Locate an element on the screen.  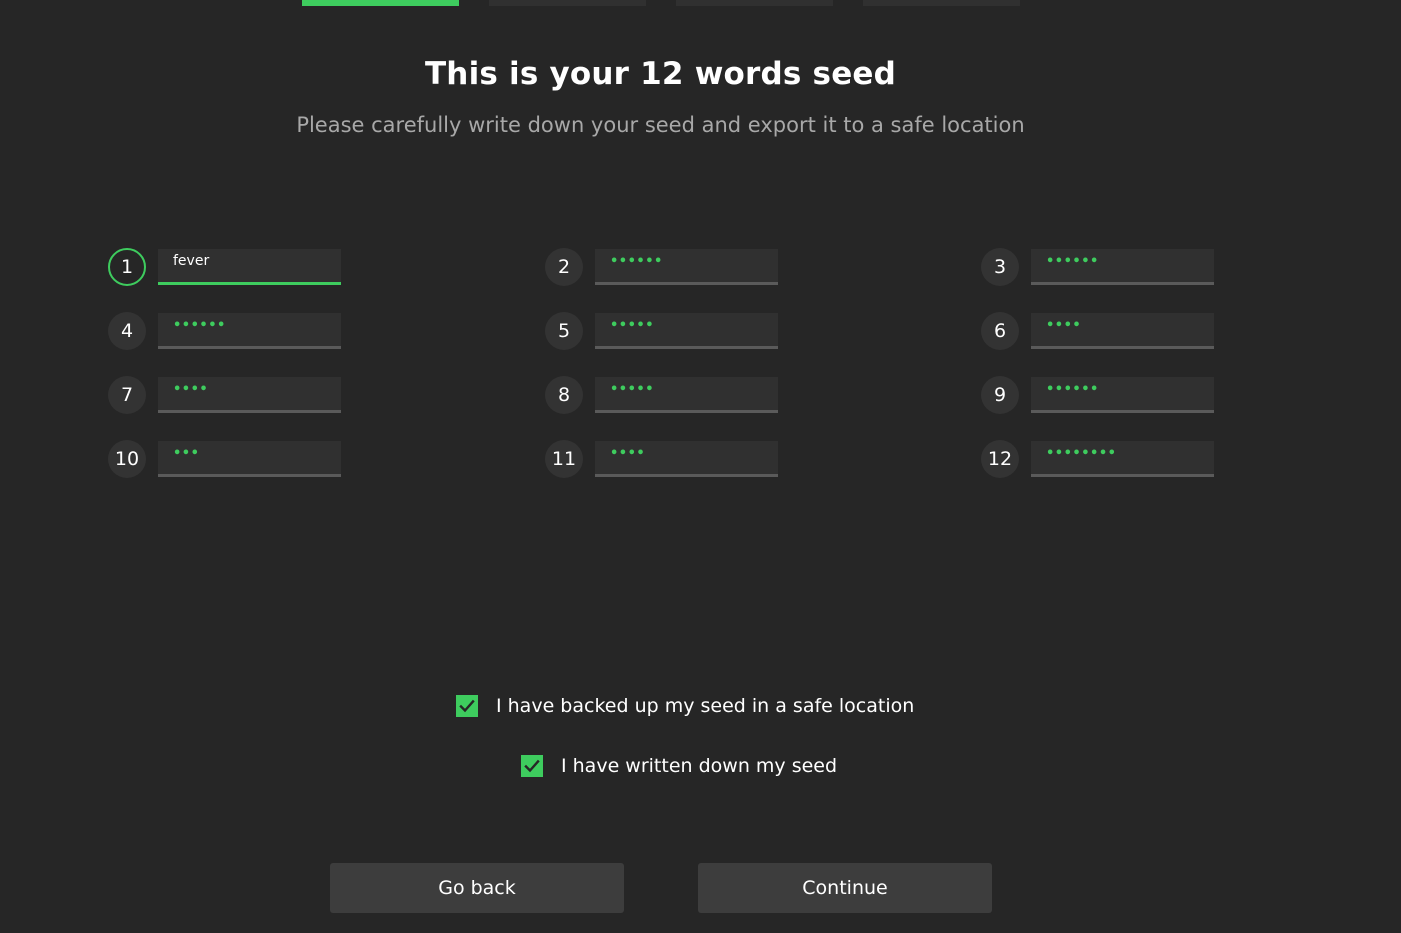
seed-word-7: 7 •••• is located at coordinates (228, 395).